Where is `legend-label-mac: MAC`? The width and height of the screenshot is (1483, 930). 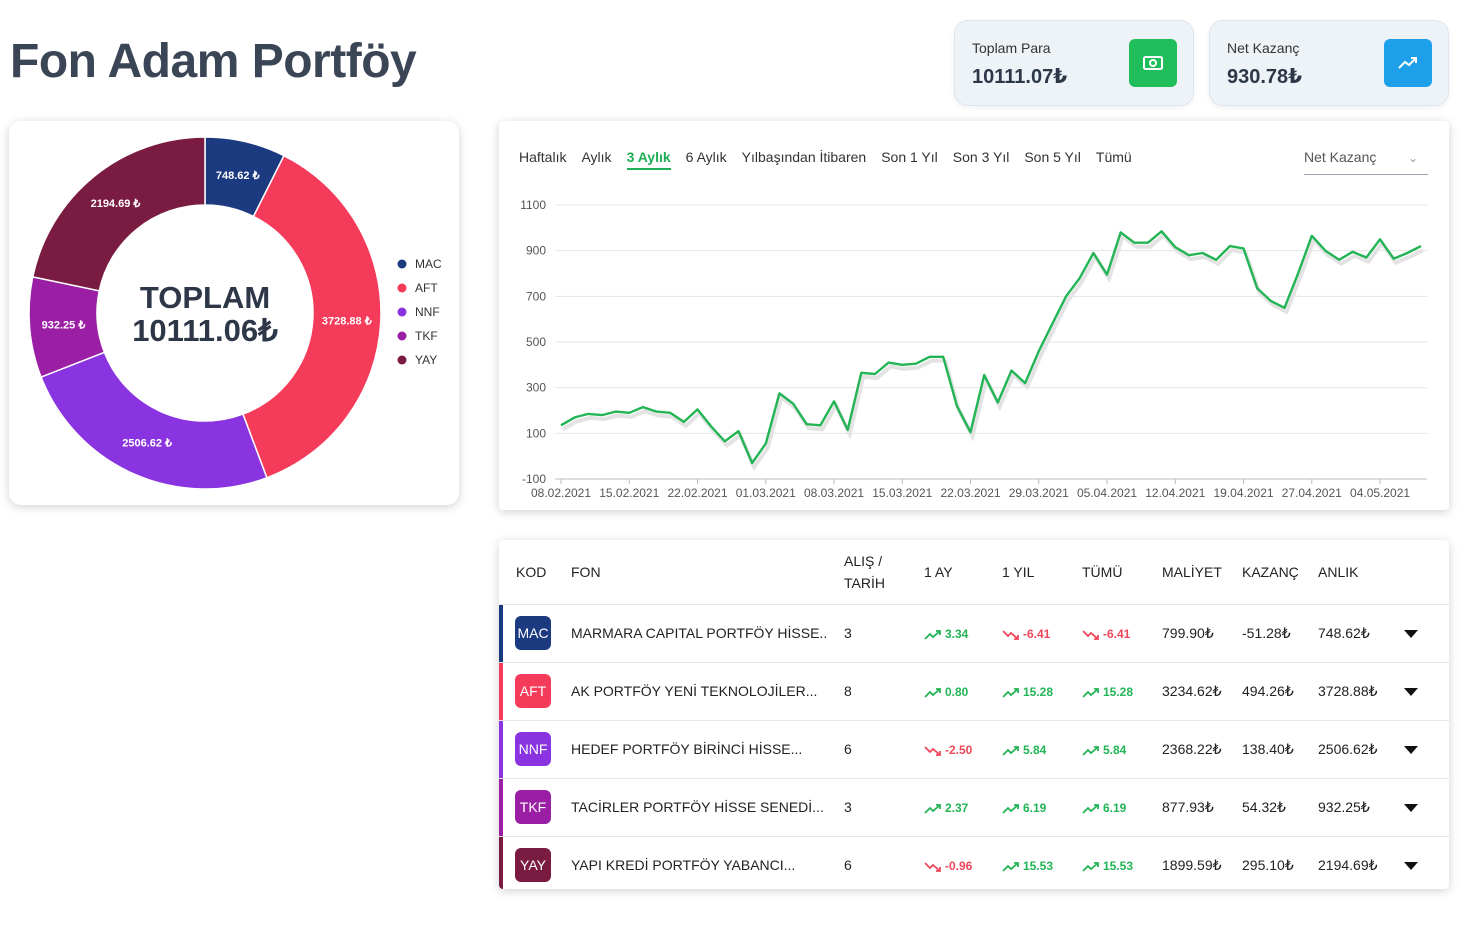
legend-label-mac: MAC is located at coordinates (428, 264).